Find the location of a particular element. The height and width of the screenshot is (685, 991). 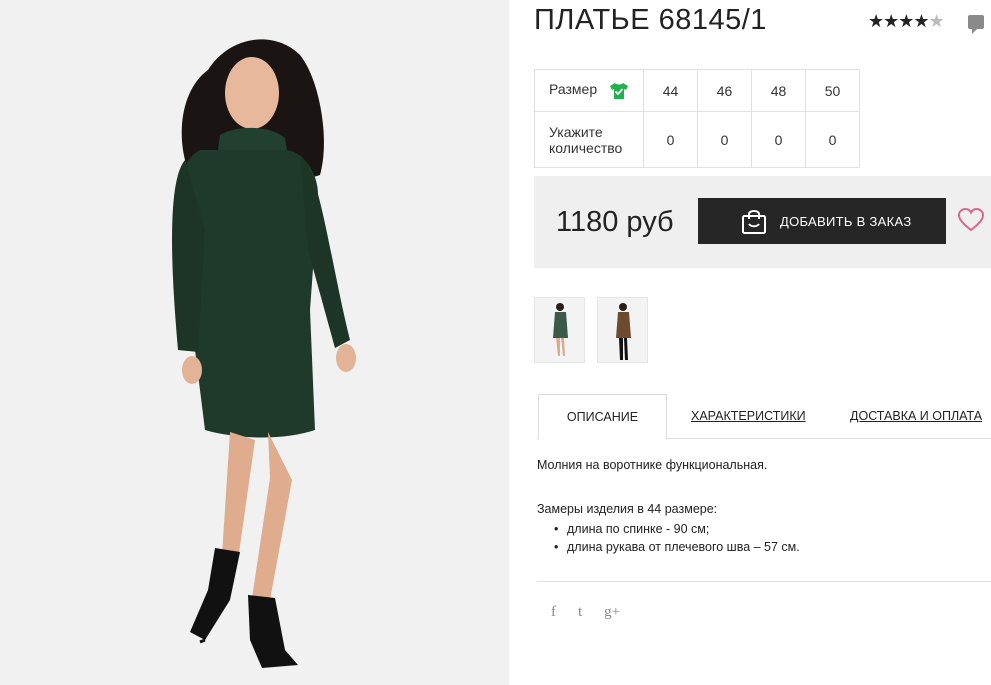

size-label: Размер is located at coordinates (573, 89).